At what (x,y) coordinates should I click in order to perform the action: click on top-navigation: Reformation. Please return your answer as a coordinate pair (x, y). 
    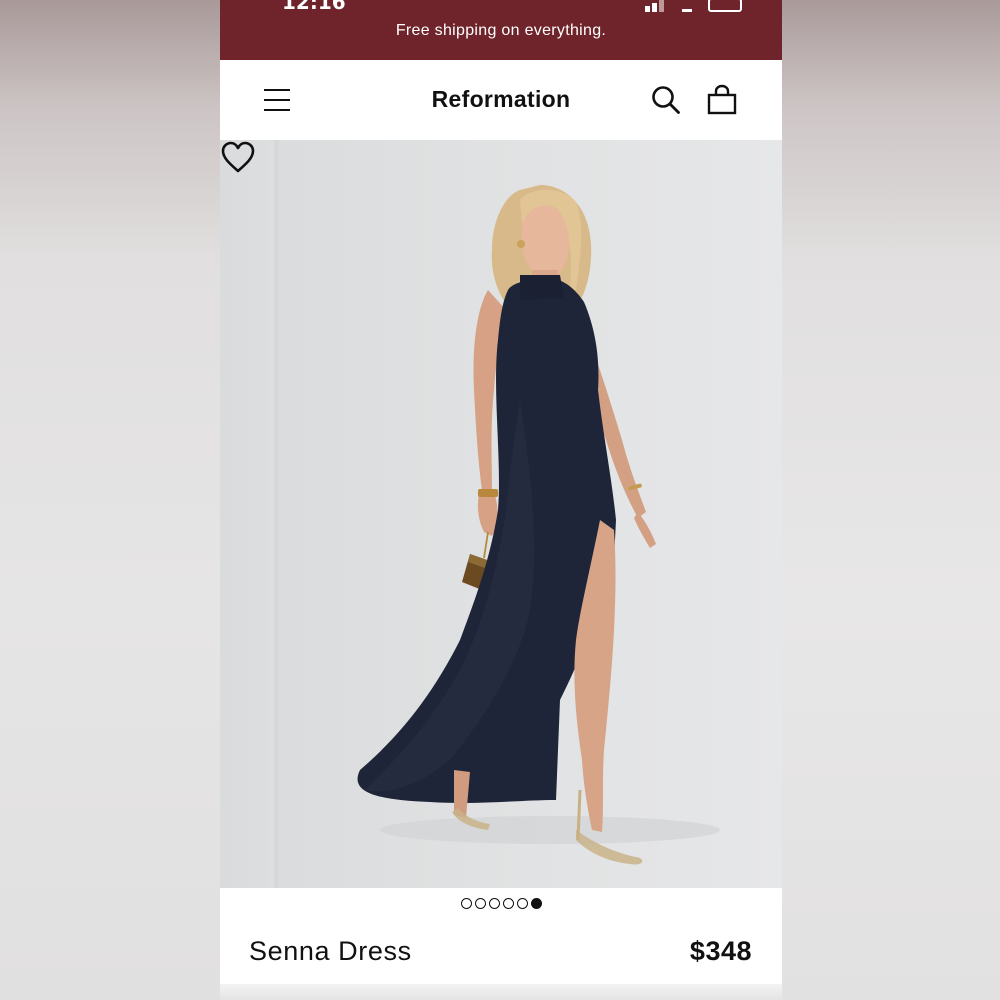
    Looking at the image, I should click on (501, 100).